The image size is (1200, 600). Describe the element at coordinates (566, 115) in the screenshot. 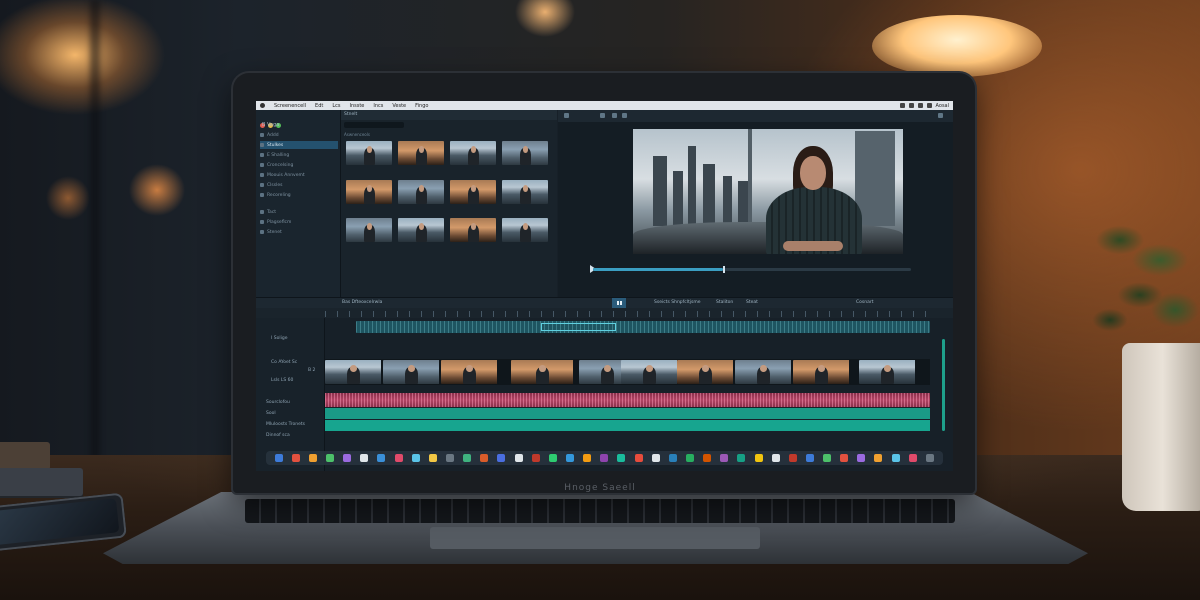

I see `grid-icon` at that location.